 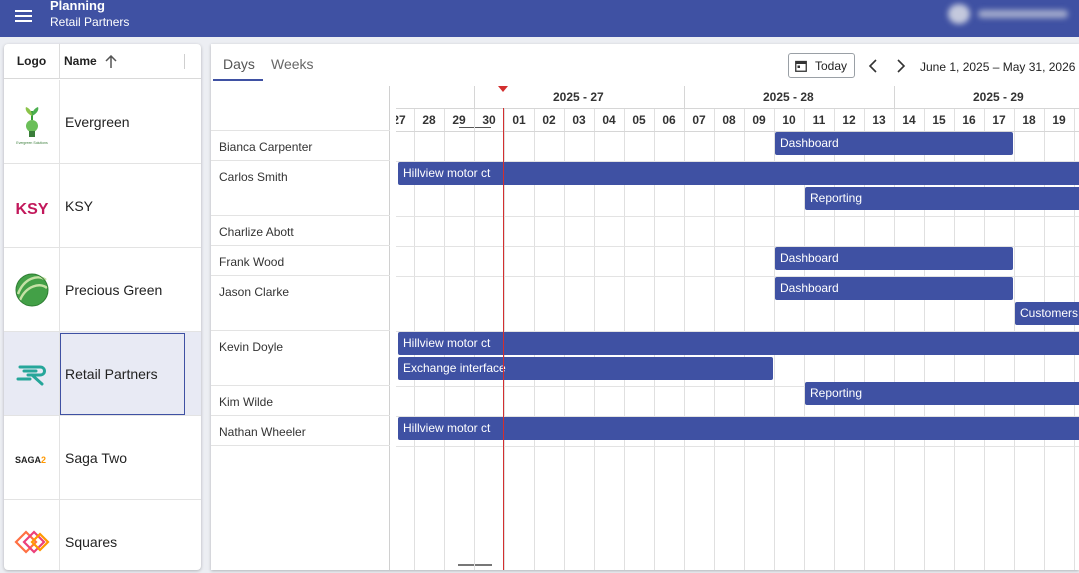 What do you see at coordinates (102, 122) in the screenshot?
I see `partner-row-evergreen: Evergreen Solutions Evergreen` at bounding box center [102, 122].